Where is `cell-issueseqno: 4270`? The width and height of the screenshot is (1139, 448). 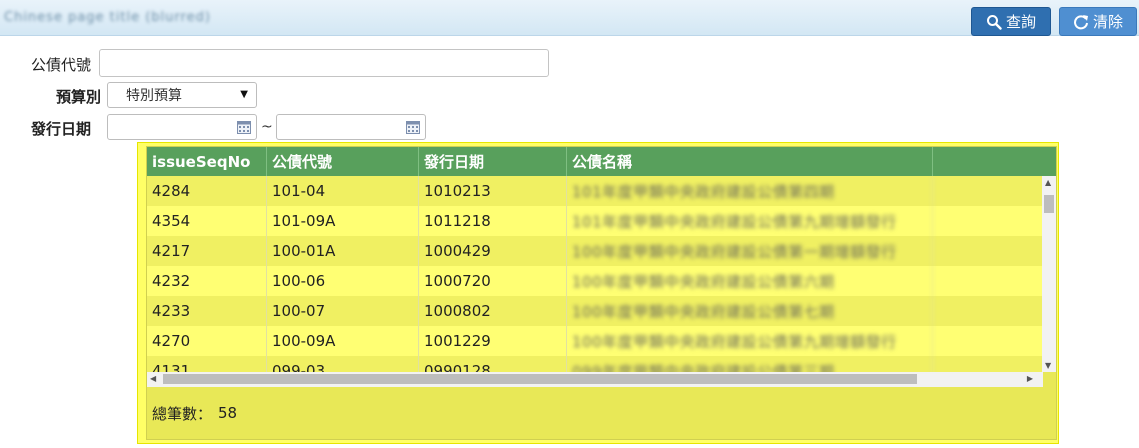
cell-issueseqno: 4270 is located at coordinates (207, 341).